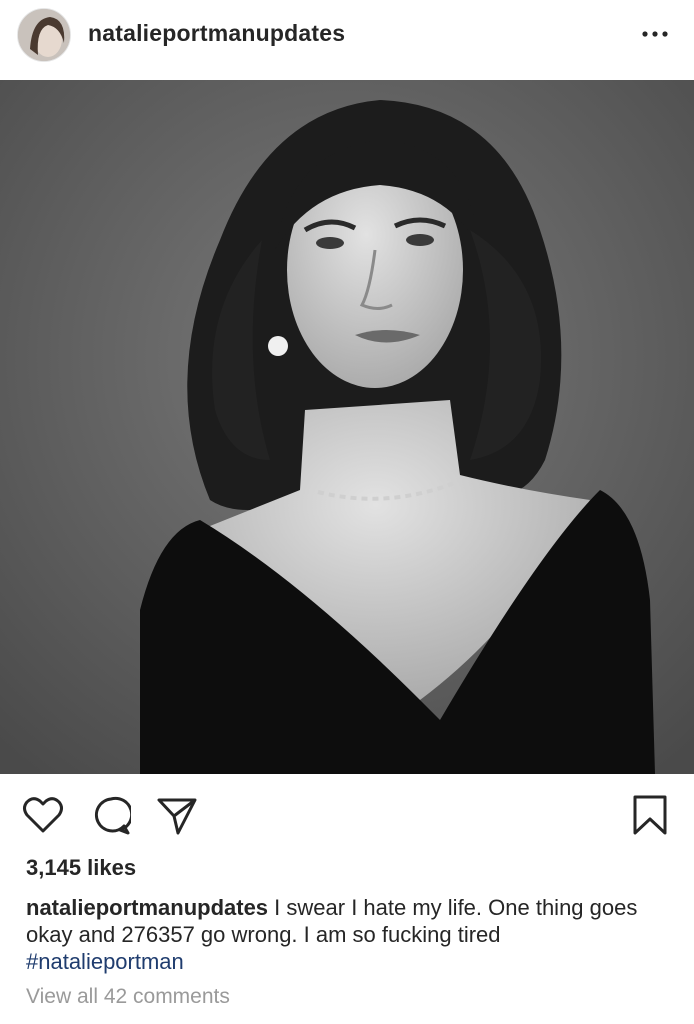  What do you see at coordinates (177, 816) in the screenshot?
I see `paper-plane-icon` at bounding box center [177, 816].